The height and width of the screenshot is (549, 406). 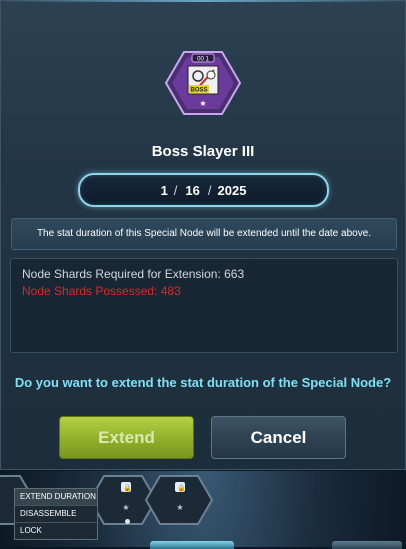 I want to click on node-badge-text: 00 1, so click(x=203, y=60).